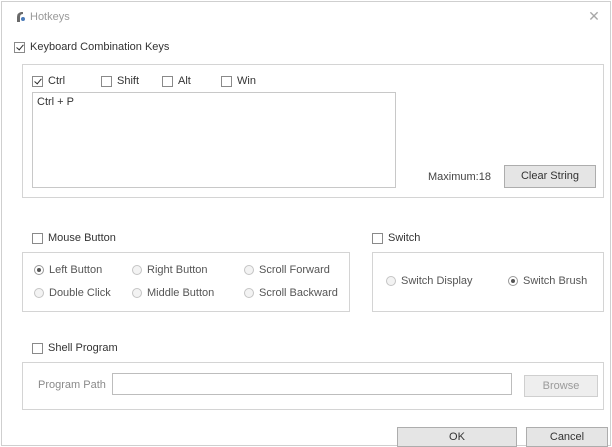 This screenshot has width=612, height=447. I want to click on keyboard-combination-checkbox: Keyboard Combination Keys, so click(91, 47).